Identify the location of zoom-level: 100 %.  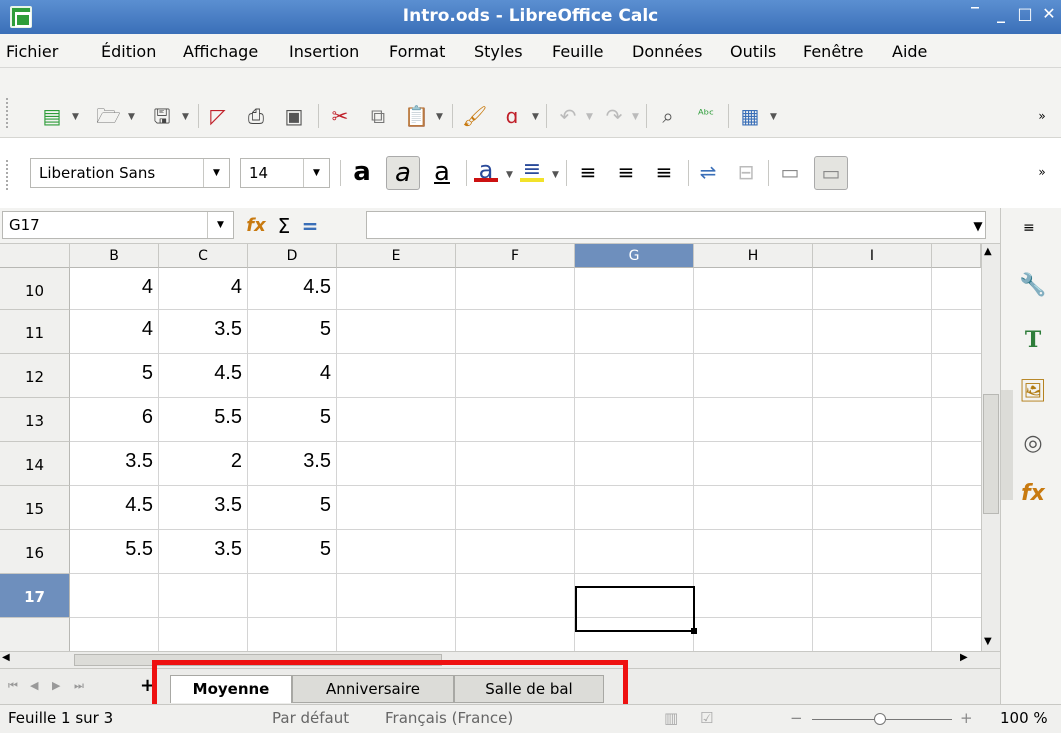
(1024, 718).